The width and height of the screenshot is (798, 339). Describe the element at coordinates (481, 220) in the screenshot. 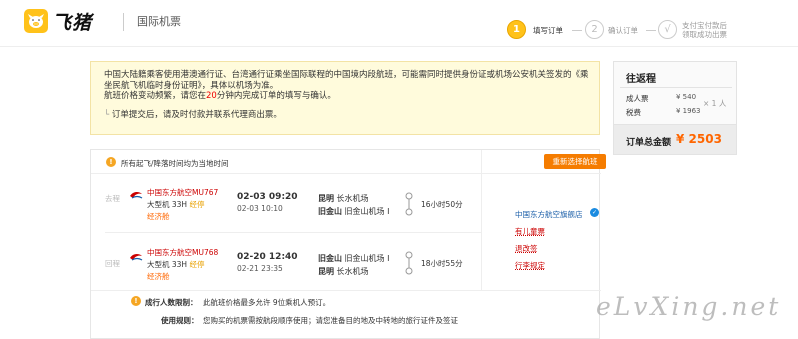

I see `column-divider` at that location.